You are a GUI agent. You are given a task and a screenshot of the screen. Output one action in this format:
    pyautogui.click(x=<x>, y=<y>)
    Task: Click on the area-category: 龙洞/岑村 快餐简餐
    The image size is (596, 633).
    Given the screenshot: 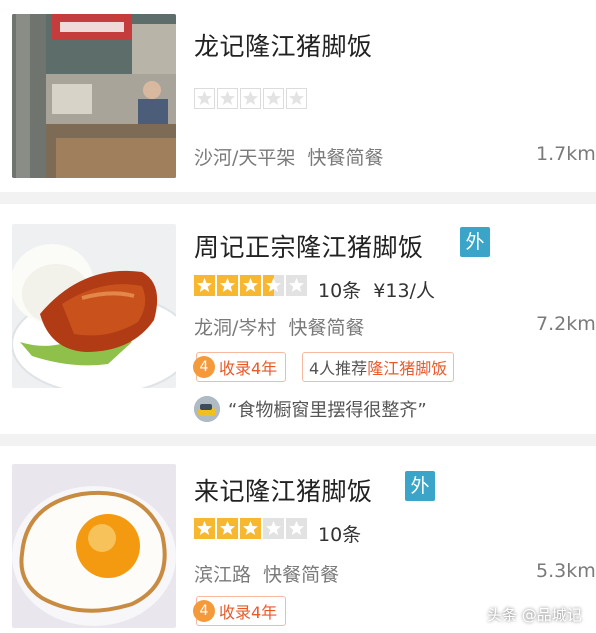 What is the action you would take?
    pyautogui.click(x=279, y=326)
    